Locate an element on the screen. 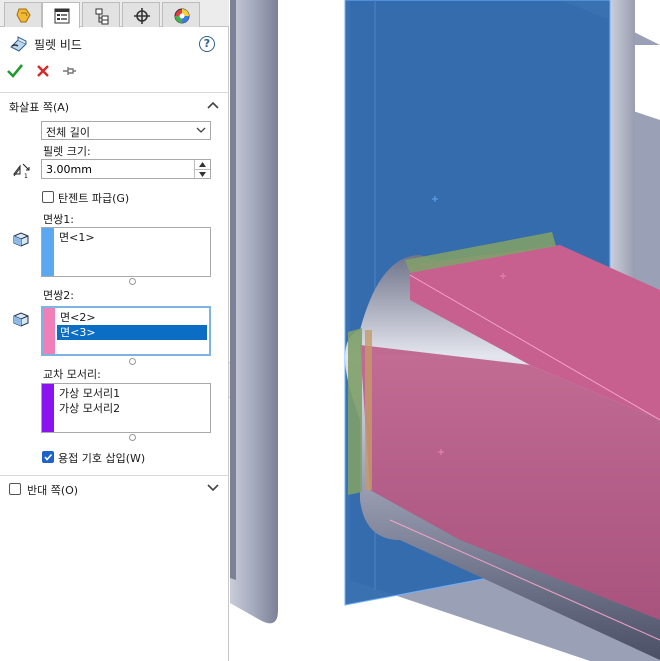 Image resolution: width=660 pixels, height=661 pixels. list-item: 가상 모서리1 is located at coordinates (132, 393).